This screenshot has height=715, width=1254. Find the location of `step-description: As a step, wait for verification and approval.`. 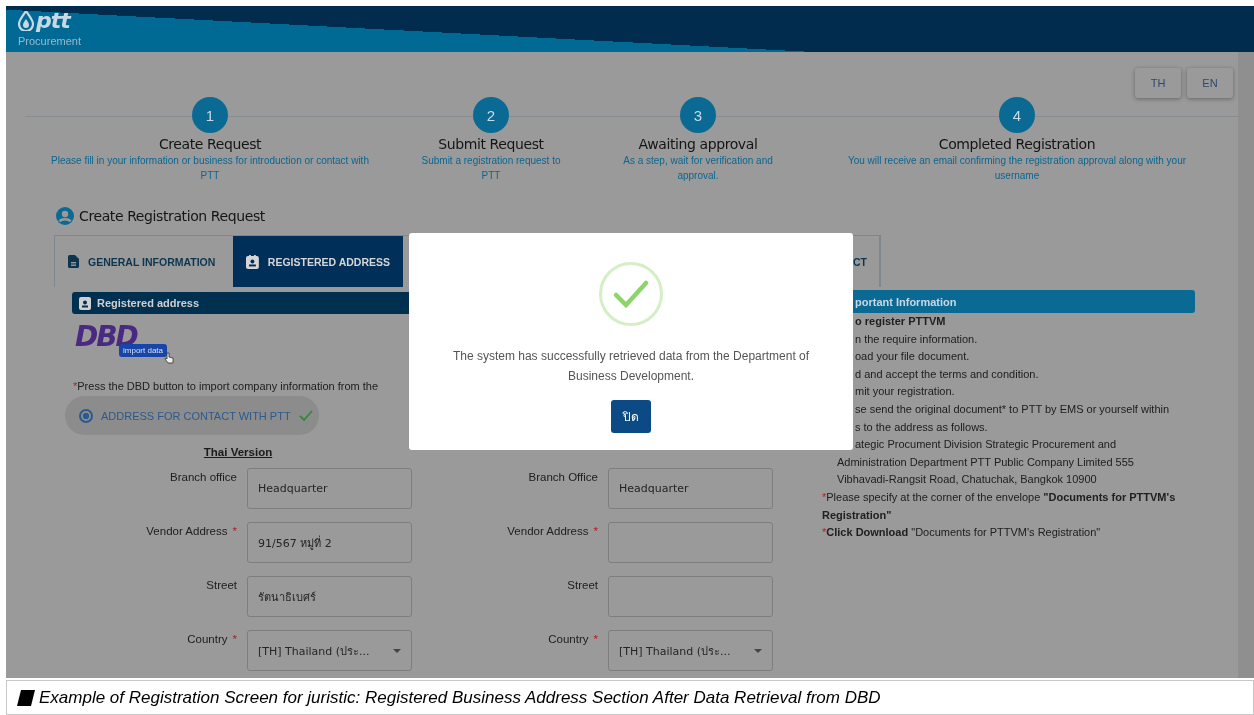

step-description: As a step, wait for verification and approval. is located at coordinates (698, 168).